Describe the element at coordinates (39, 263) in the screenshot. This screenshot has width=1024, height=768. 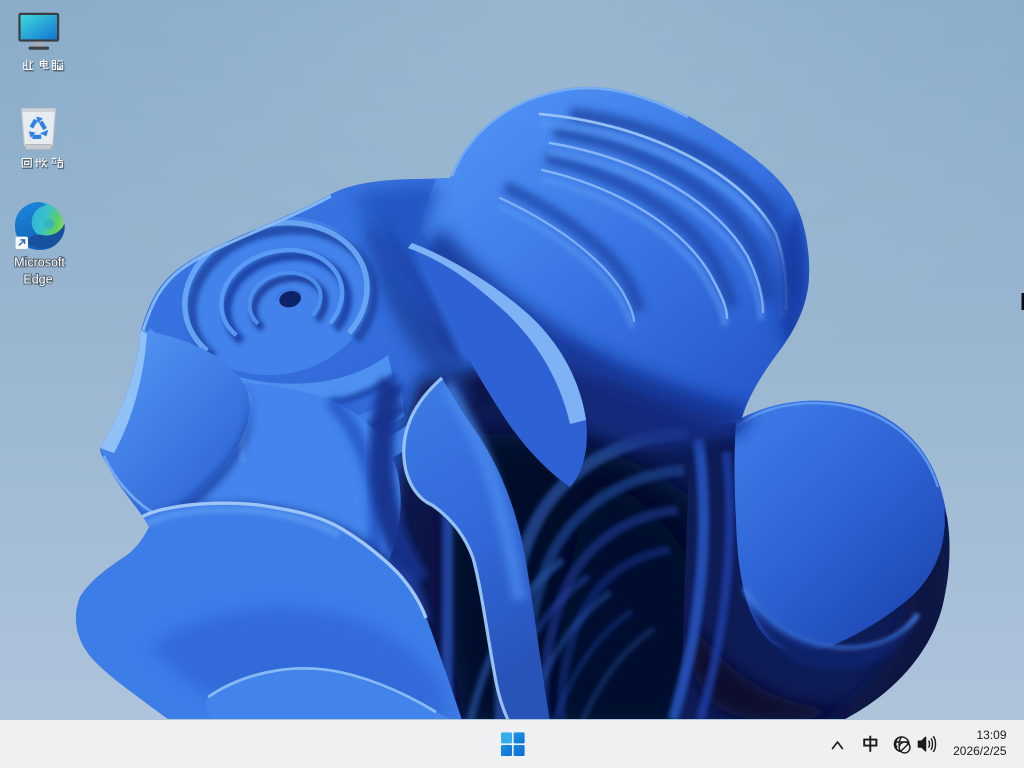
I see `svg-text: Microsoft` at that location.